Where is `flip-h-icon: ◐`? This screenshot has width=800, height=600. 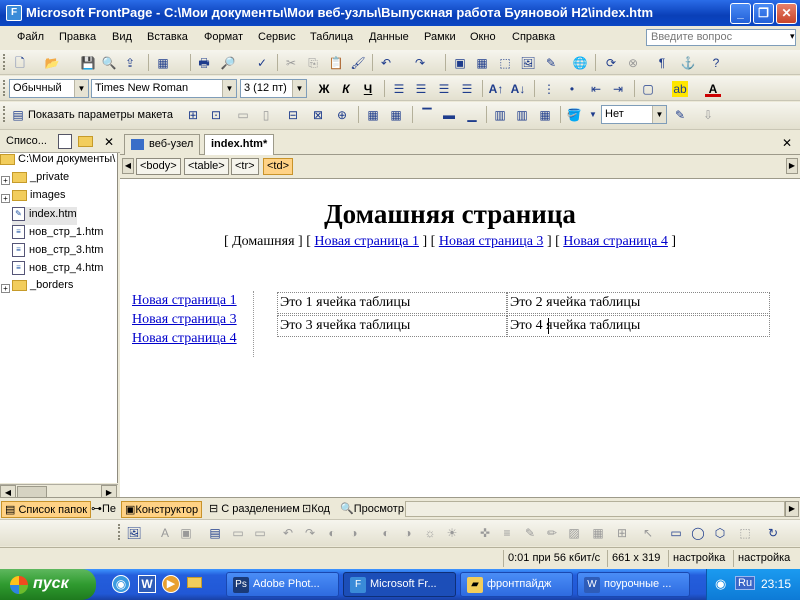
flip-h-icon: ◐ is located at coordinates (332, 533).